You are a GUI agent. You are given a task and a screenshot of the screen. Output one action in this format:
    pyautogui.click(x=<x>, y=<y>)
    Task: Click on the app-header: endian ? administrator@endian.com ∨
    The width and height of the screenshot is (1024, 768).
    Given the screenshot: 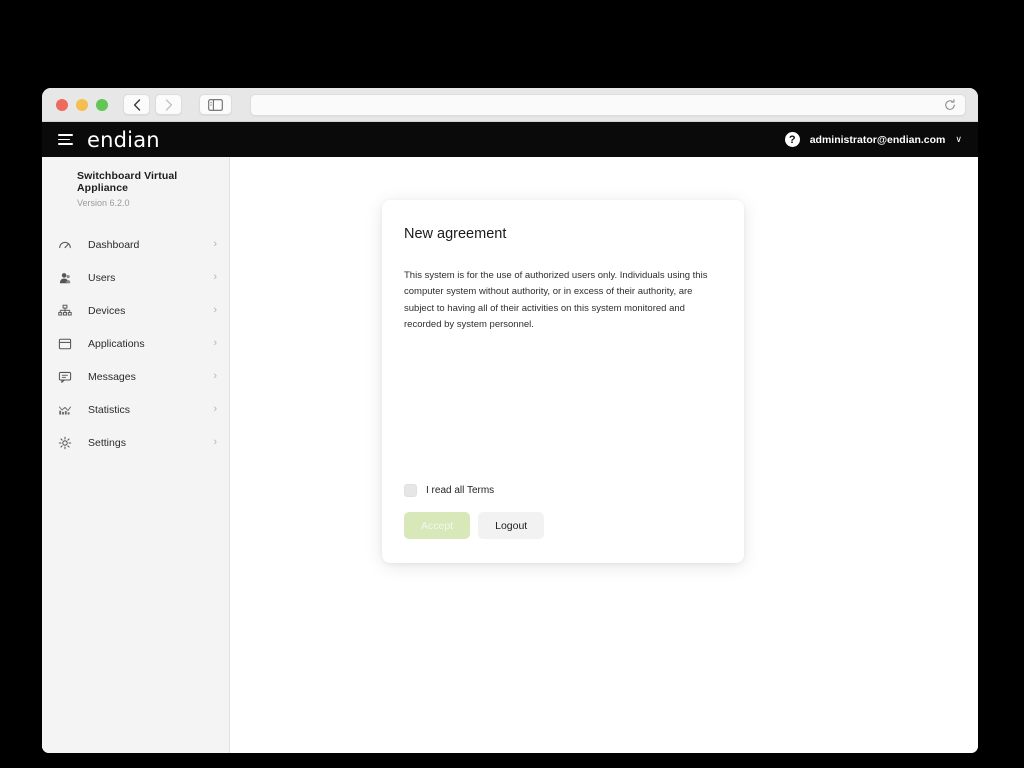 What is the action you would take?
    pyautogui.click(x=510, y=139)
    